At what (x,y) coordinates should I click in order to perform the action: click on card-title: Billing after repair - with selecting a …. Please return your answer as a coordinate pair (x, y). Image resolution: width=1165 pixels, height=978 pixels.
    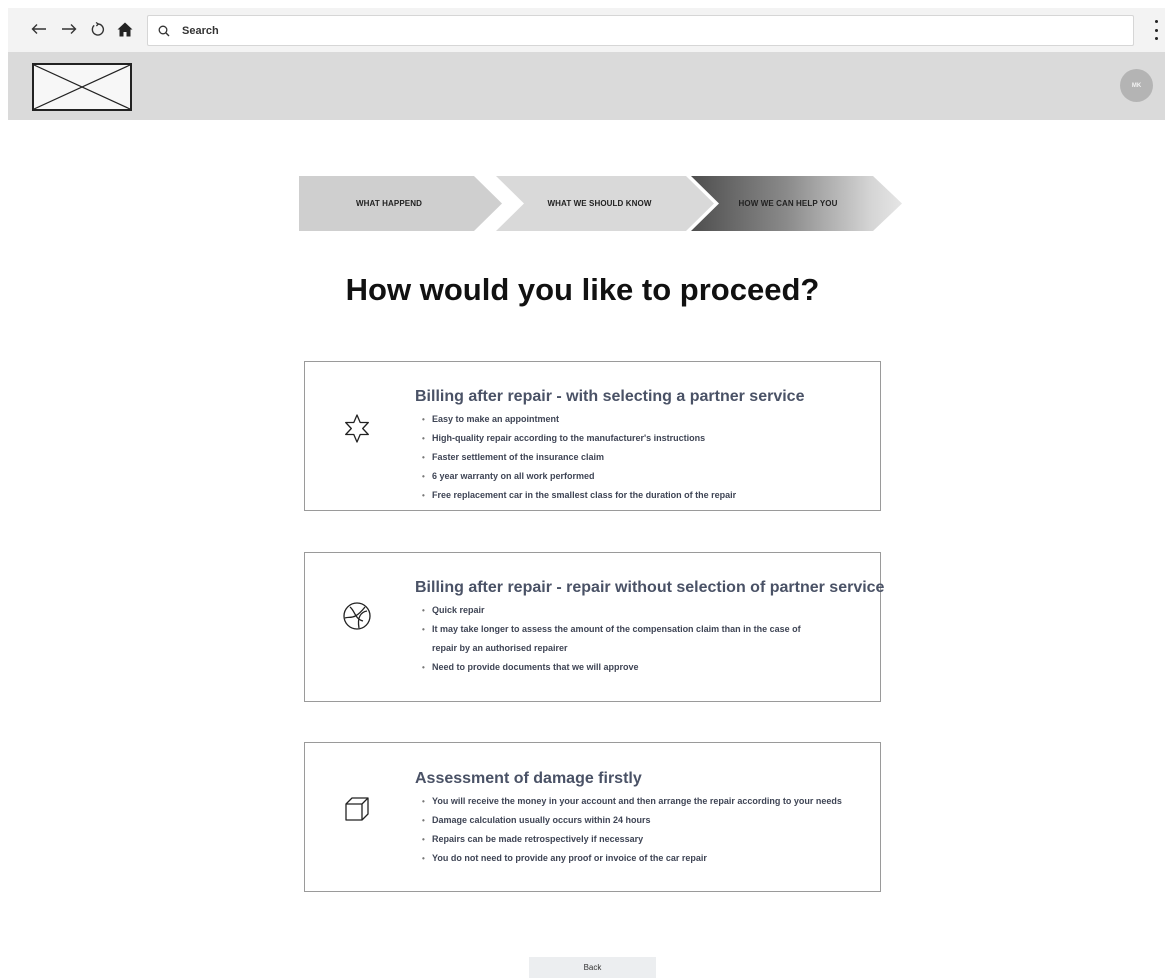
    Looking at the image, I should click on (610, 396).